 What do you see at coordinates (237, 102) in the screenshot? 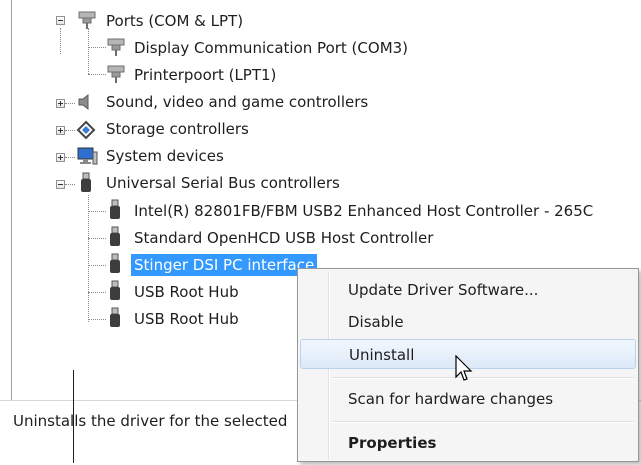
I see `tree-node-label: Sound, video and game controllers` at bounding box center [237, 102].